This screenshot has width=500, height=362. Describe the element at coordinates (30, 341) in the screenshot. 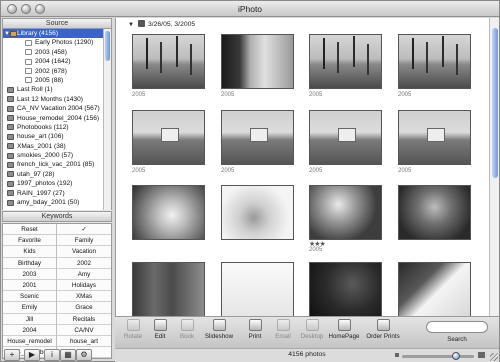

I see `keyword-button: House_remodel` at that location.